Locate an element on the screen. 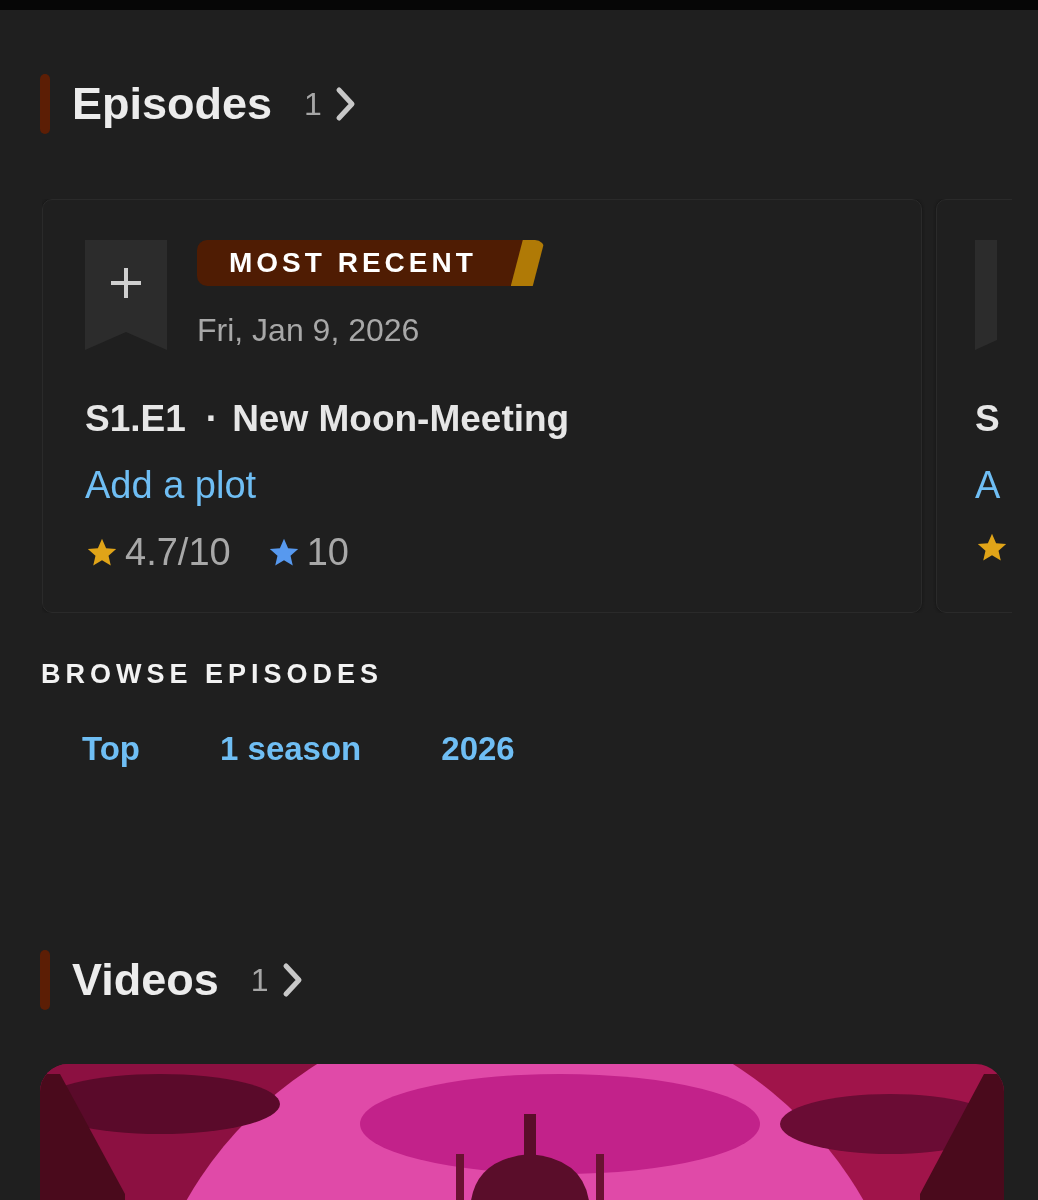 The height and width of the screenshot is (1200, 1038). user-rating-value: 10 is located at coordinates (327, 552).